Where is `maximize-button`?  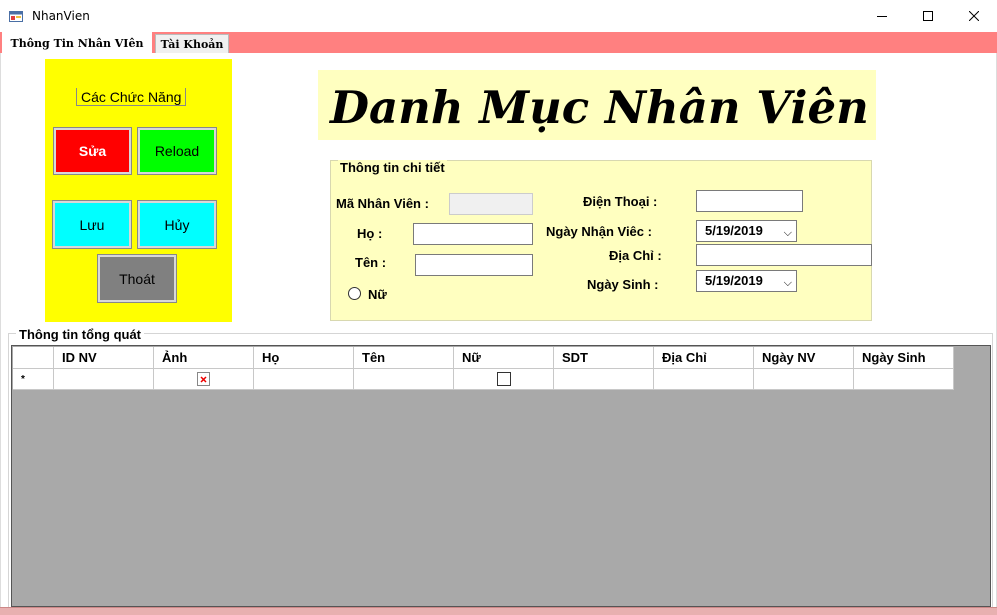
maximize-button is located at coordinates (928, 16).